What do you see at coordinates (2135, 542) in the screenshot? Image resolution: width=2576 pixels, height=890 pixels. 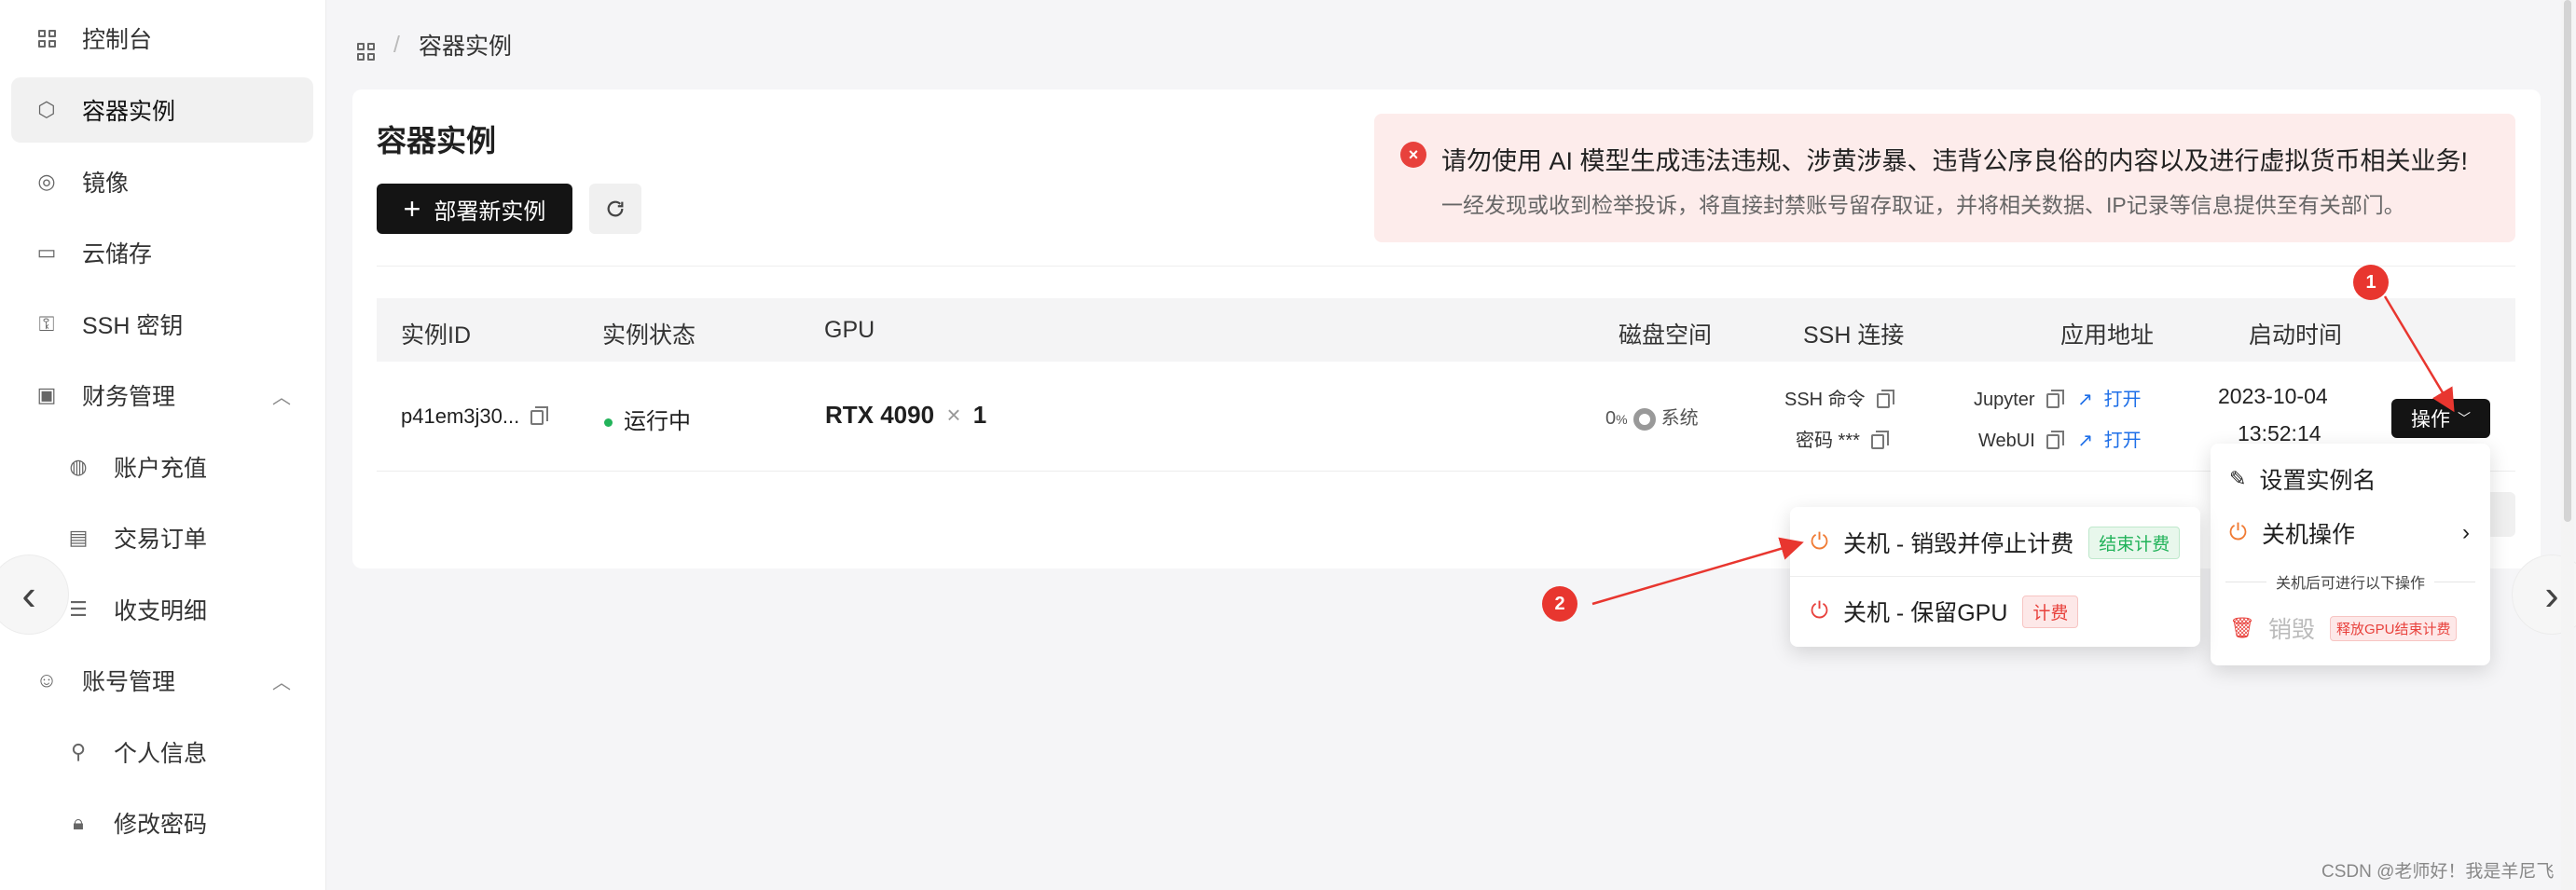 I see `end-billing-tag: 结束计费` at bounding box center [2135, 542].